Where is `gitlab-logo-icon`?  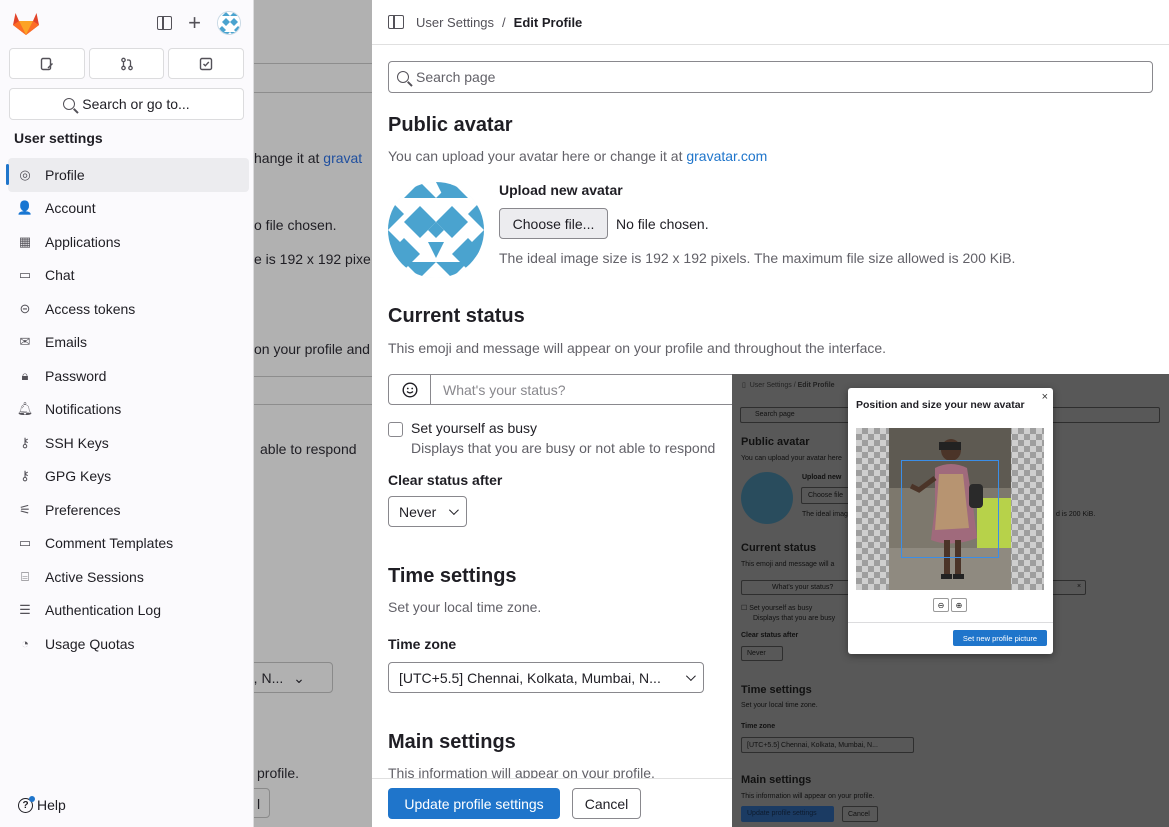 gitlab-logo-icon is located at coordinates (26, 23).